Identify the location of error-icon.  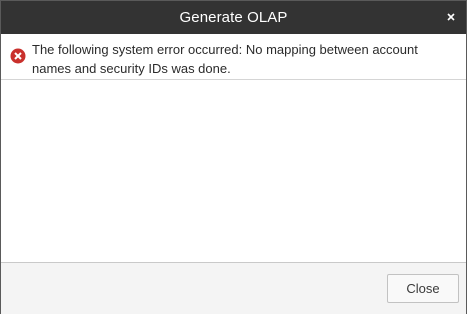
(18, 56).